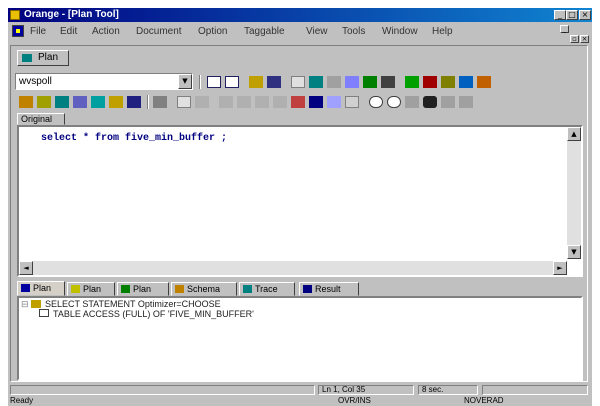 This screenshot has height=406, width=600. Describe the element at coordinates (572, 15) in the screenshot. I see `maximize-button: □` at that location.